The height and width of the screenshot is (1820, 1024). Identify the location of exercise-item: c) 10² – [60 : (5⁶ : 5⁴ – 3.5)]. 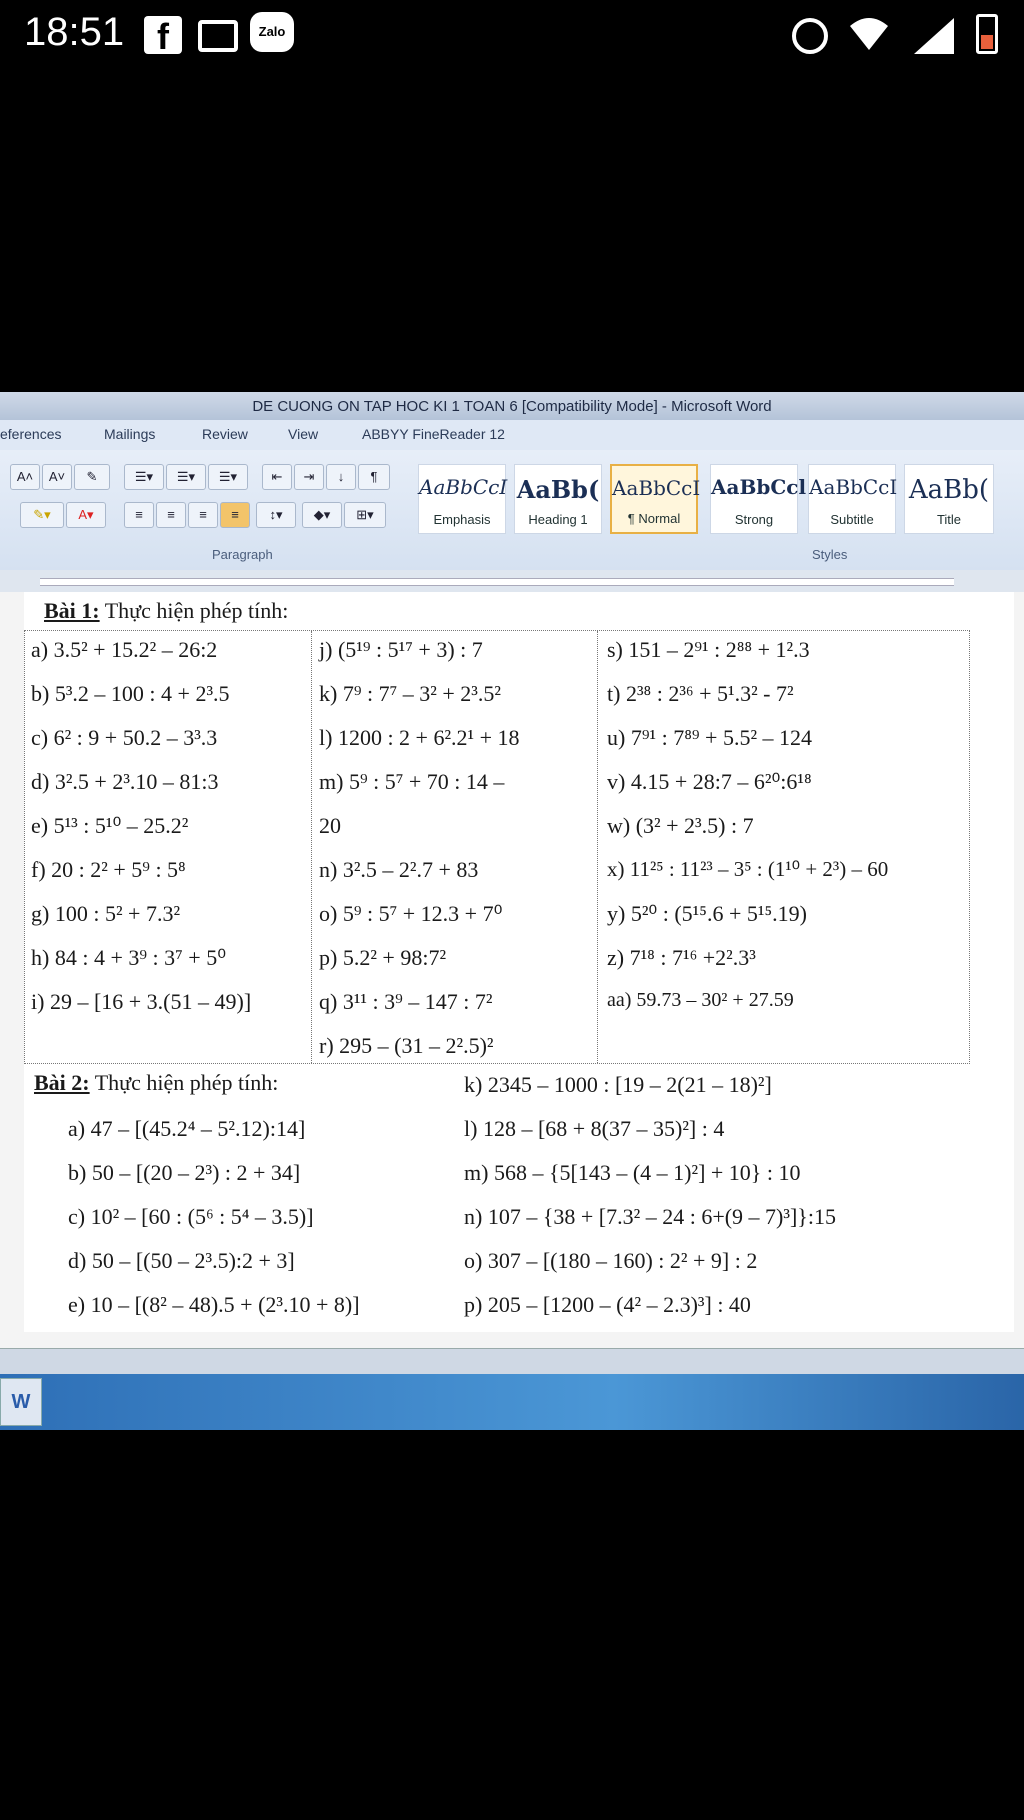
(191, 1216).